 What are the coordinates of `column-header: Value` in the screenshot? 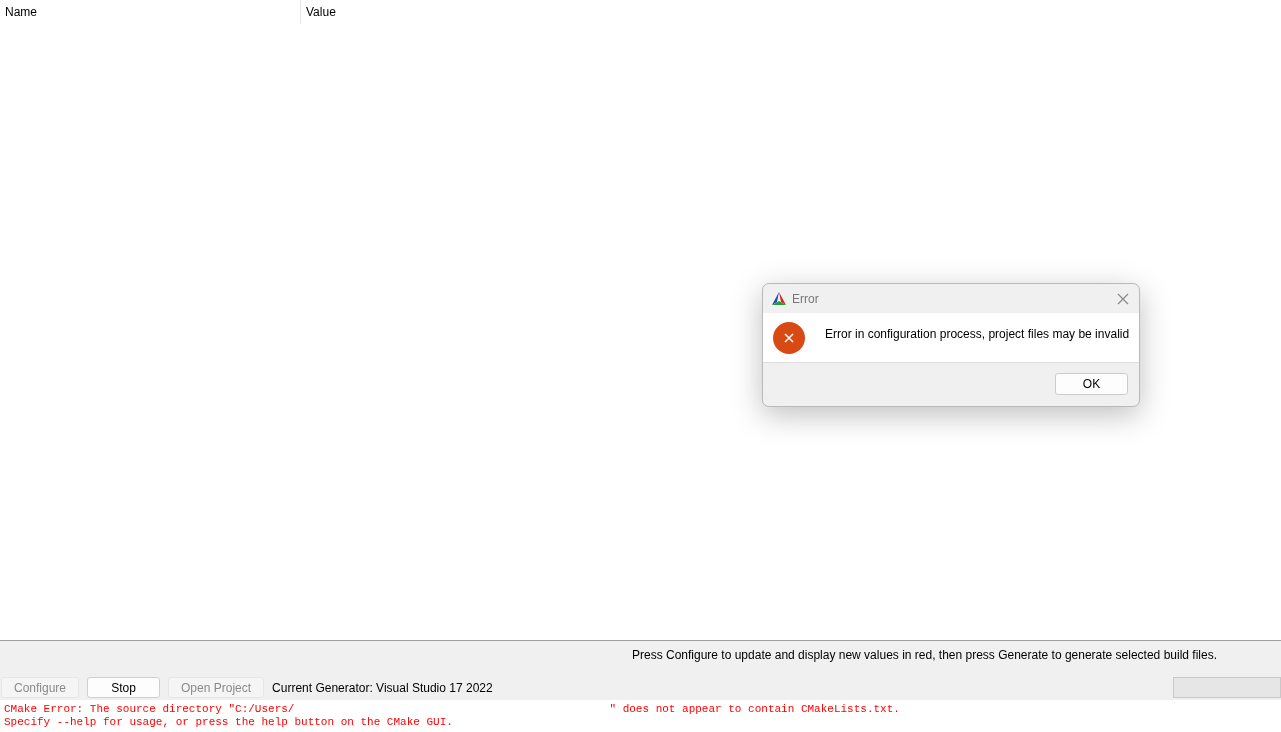 It's located at (318, 12).